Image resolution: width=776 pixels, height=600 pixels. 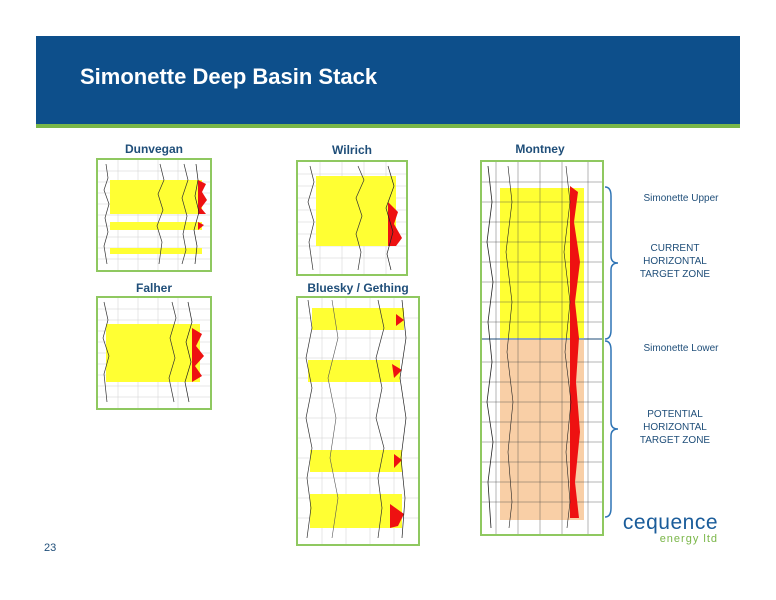 What do you see at coordinates (540, 149) in the screenshot?
I see `label-montney: Montney` at bounding box center [540, 149].